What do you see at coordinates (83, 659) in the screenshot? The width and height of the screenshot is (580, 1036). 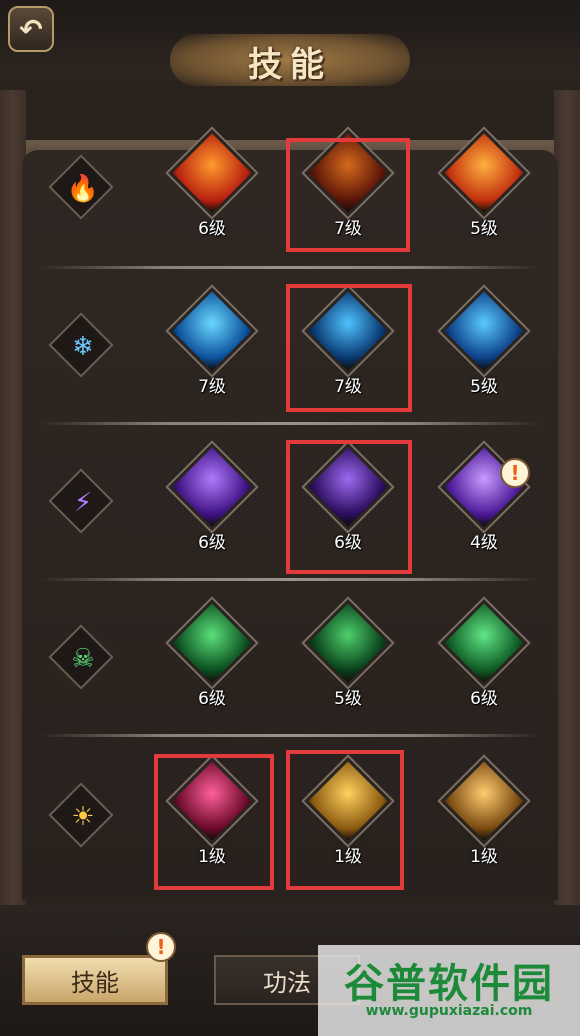 I see `skull-icon: ☠` at bounding box center [83, 659].